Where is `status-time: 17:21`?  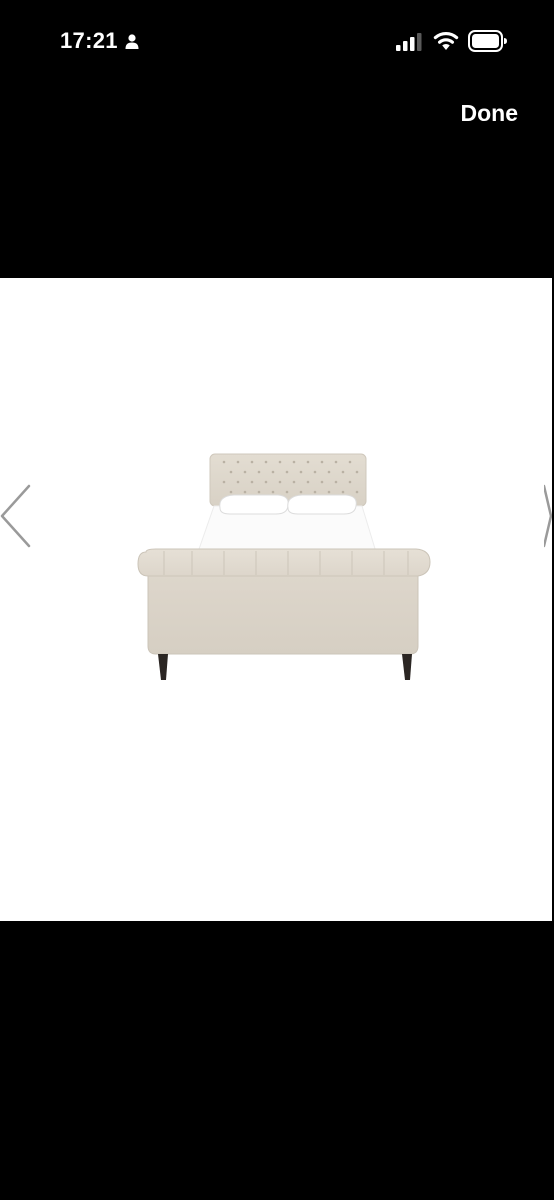
status-time: 17:21 is located at coordinates (89, 40).